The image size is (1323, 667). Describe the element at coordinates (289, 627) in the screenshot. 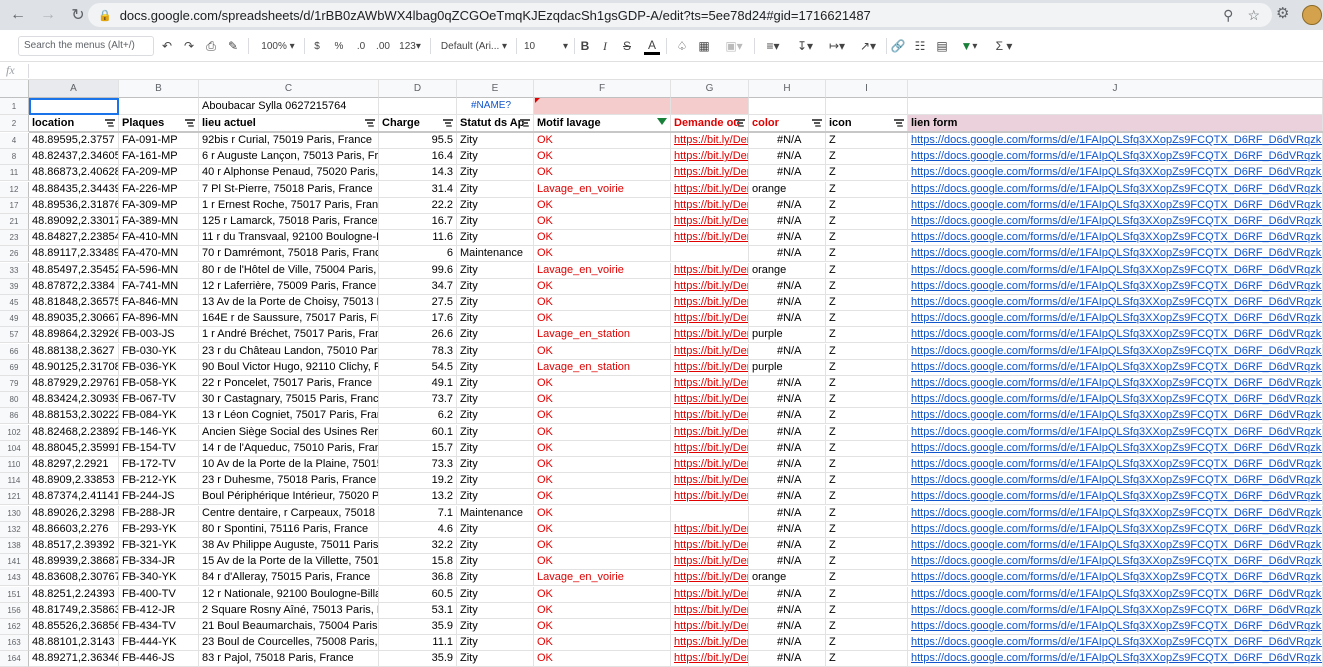

I see `cell-lieu: 21 Boul Beaumarchais, 75004 Paris, Fra` at that location.